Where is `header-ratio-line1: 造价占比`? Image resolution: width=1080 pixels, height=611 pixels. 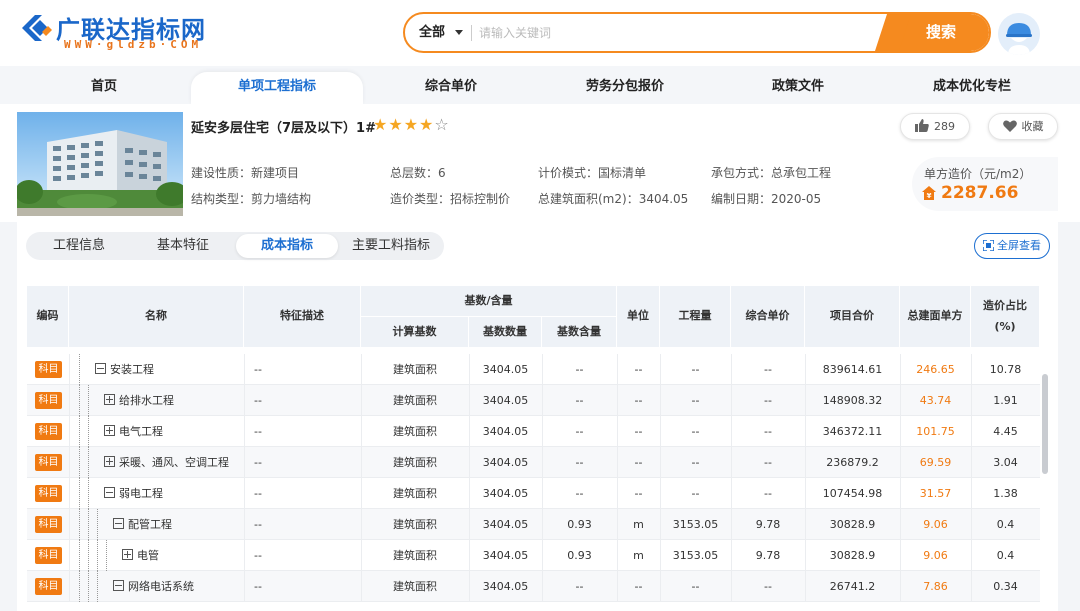 header-ratio-line1: 造价占比 is located at coordinates (1005, 305).